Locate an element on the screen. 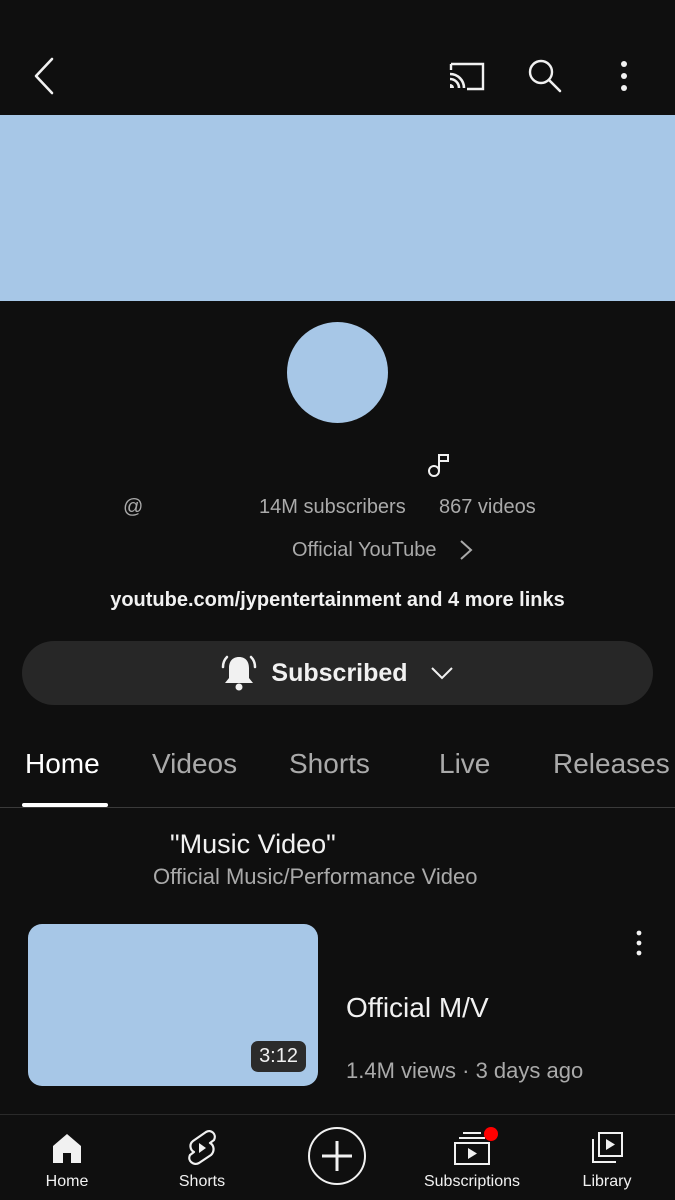  more-options-button is located at coordinates (624, 76).